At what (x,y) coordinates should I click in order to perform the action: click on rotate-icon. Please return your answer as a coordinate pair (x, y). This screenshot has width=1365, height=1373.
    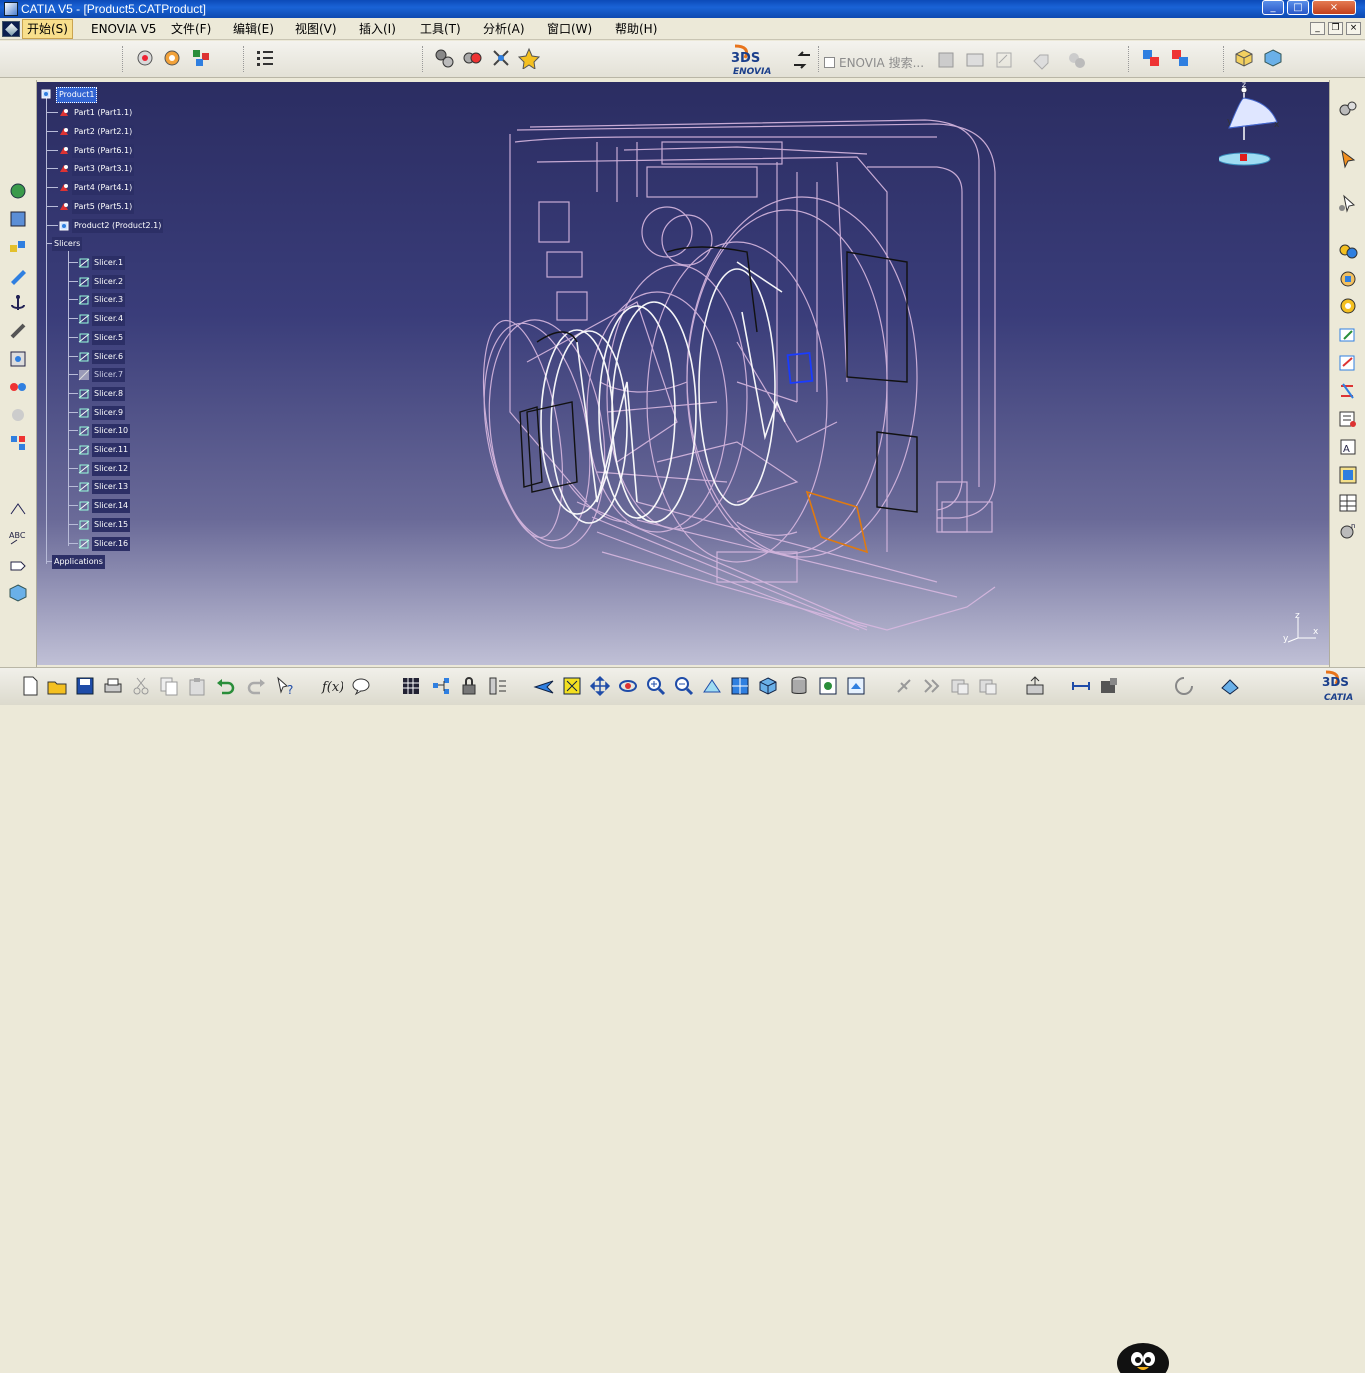
    Looking at the image, I should click on (628, 686).